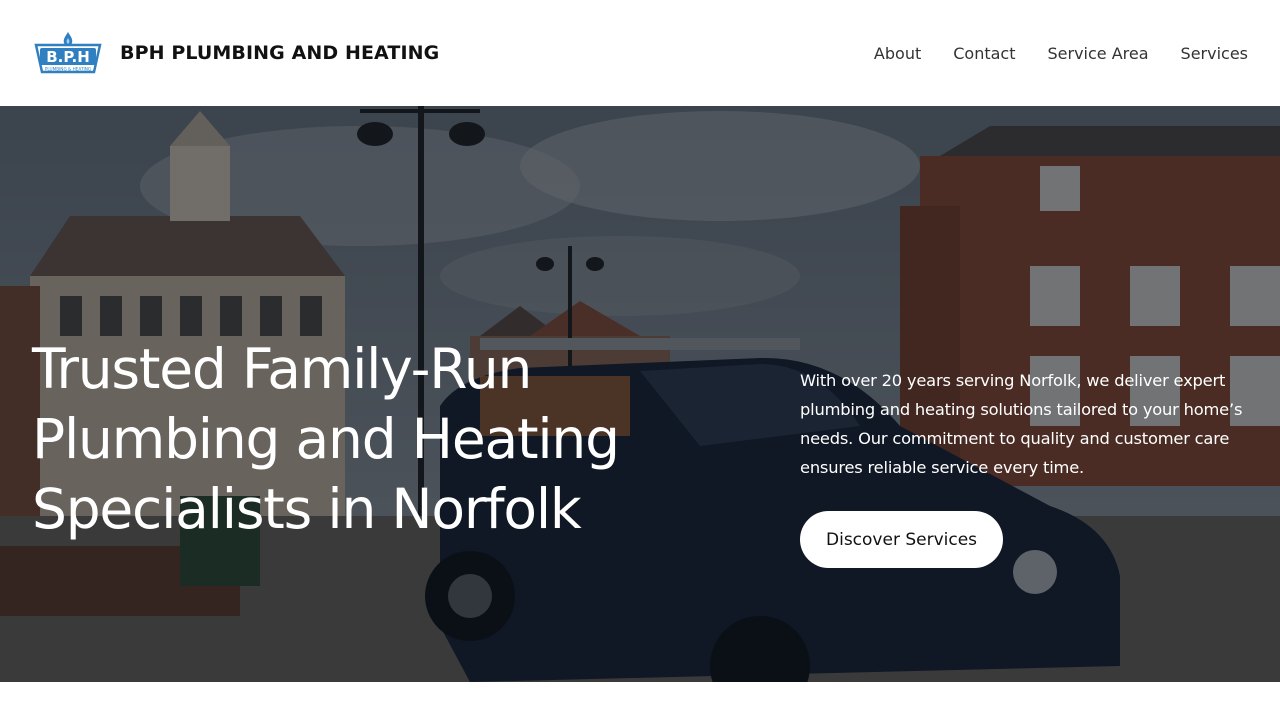  I want to click on hero-title-line-3: Specialists in Norfolk, so click(307, 509).